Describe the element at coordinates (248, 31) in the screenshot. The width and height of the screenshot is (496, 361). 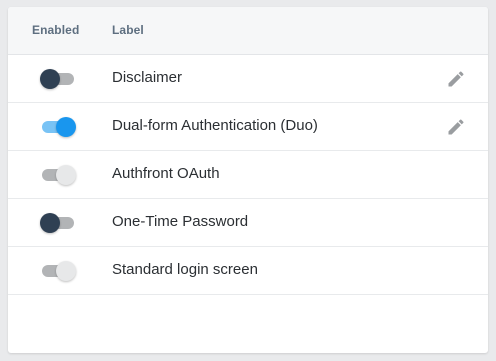
I see `table-header: Enabled Label` at that location.